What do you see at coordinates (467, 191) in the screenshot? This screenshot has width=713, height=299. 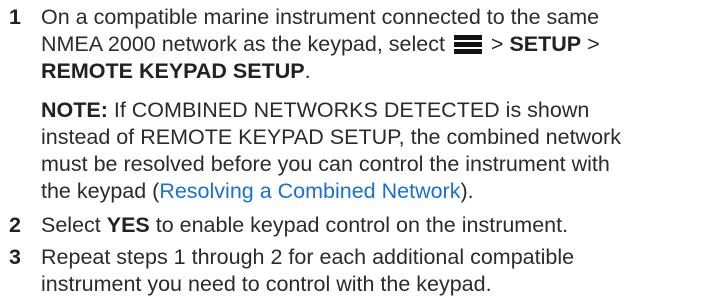 I see `note-text: ).` at bounding box center [467, 191].